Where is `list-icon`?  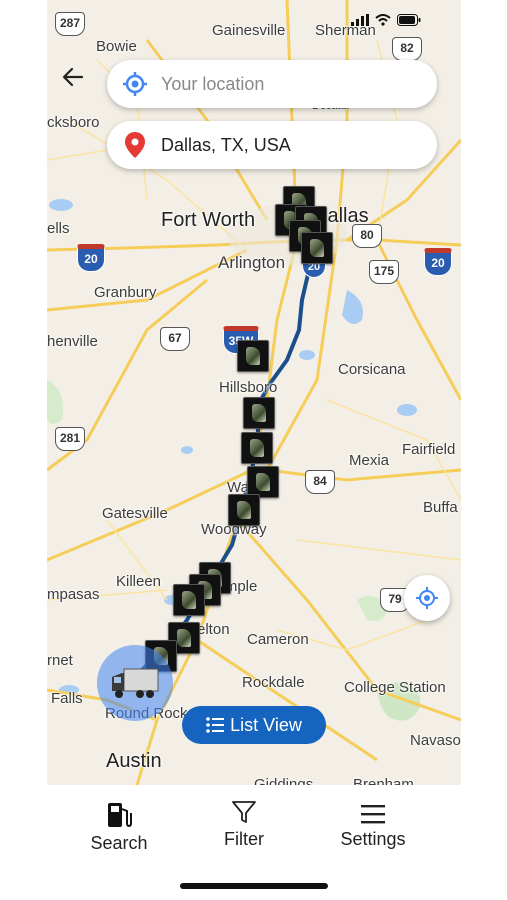
list-icon is located at coordinates (215, 725).